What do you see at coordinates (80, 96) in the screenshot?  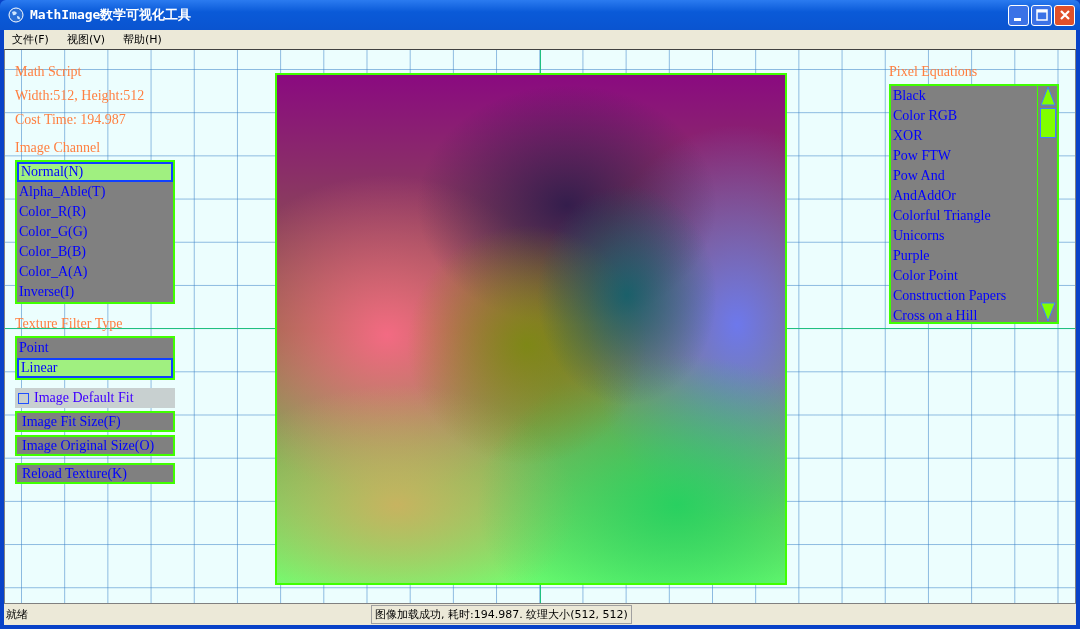 I see `image-size-text: Width:512, Height:512` at bounding box center [80, 96].